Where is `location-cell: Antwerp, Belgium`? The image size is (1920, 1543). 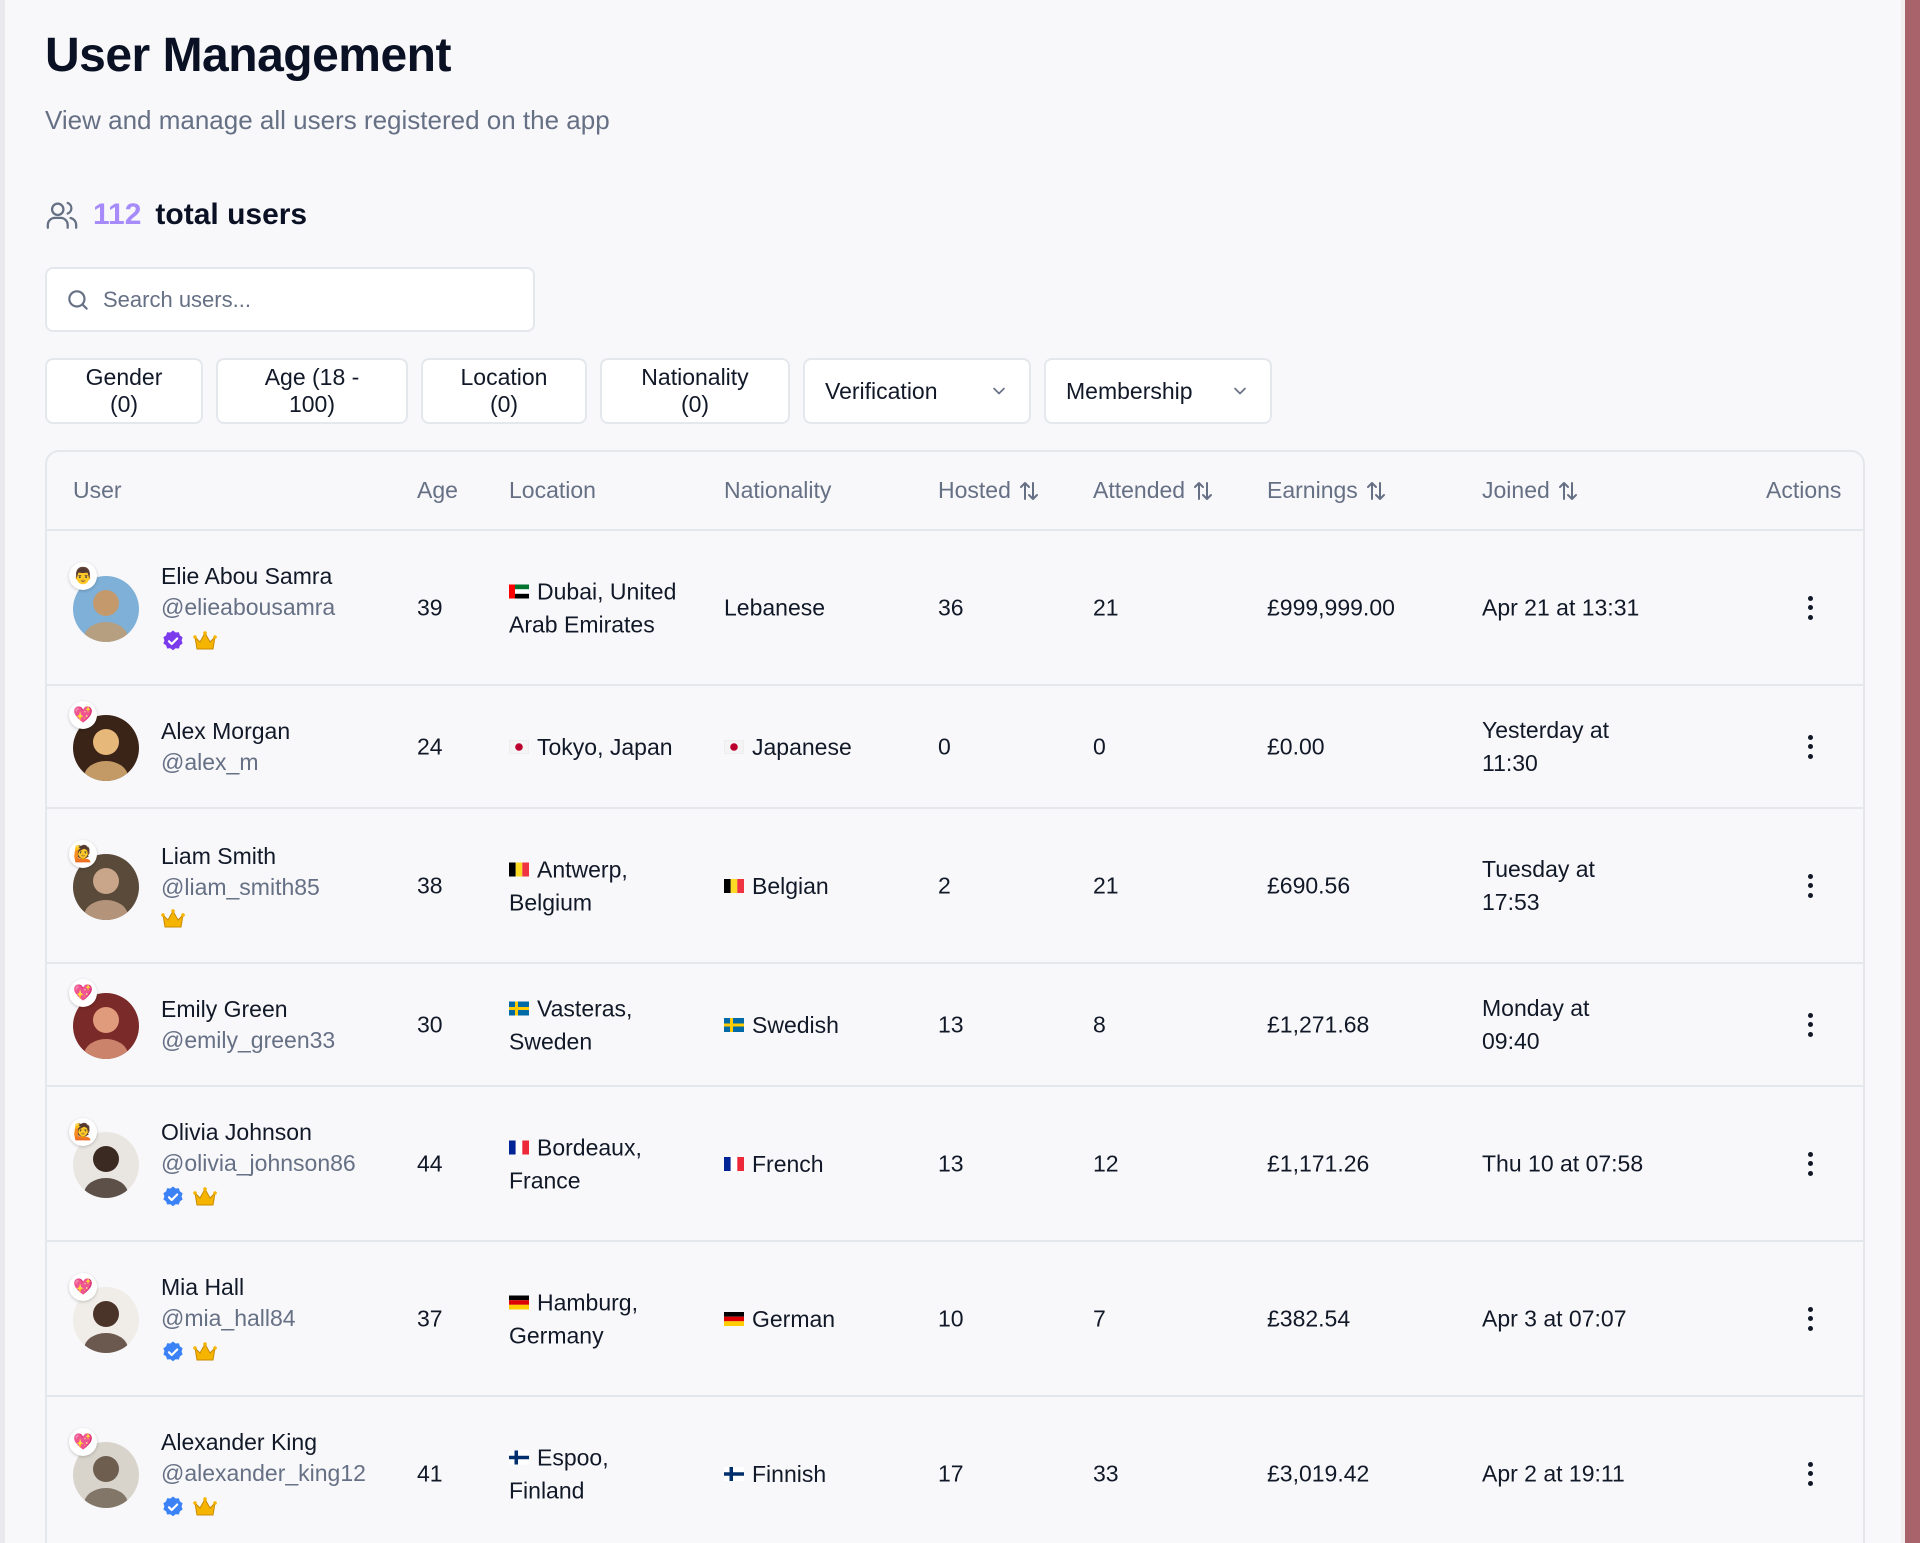
location-cell: Antwerp, Belgium is located at coordinates (609, 885).